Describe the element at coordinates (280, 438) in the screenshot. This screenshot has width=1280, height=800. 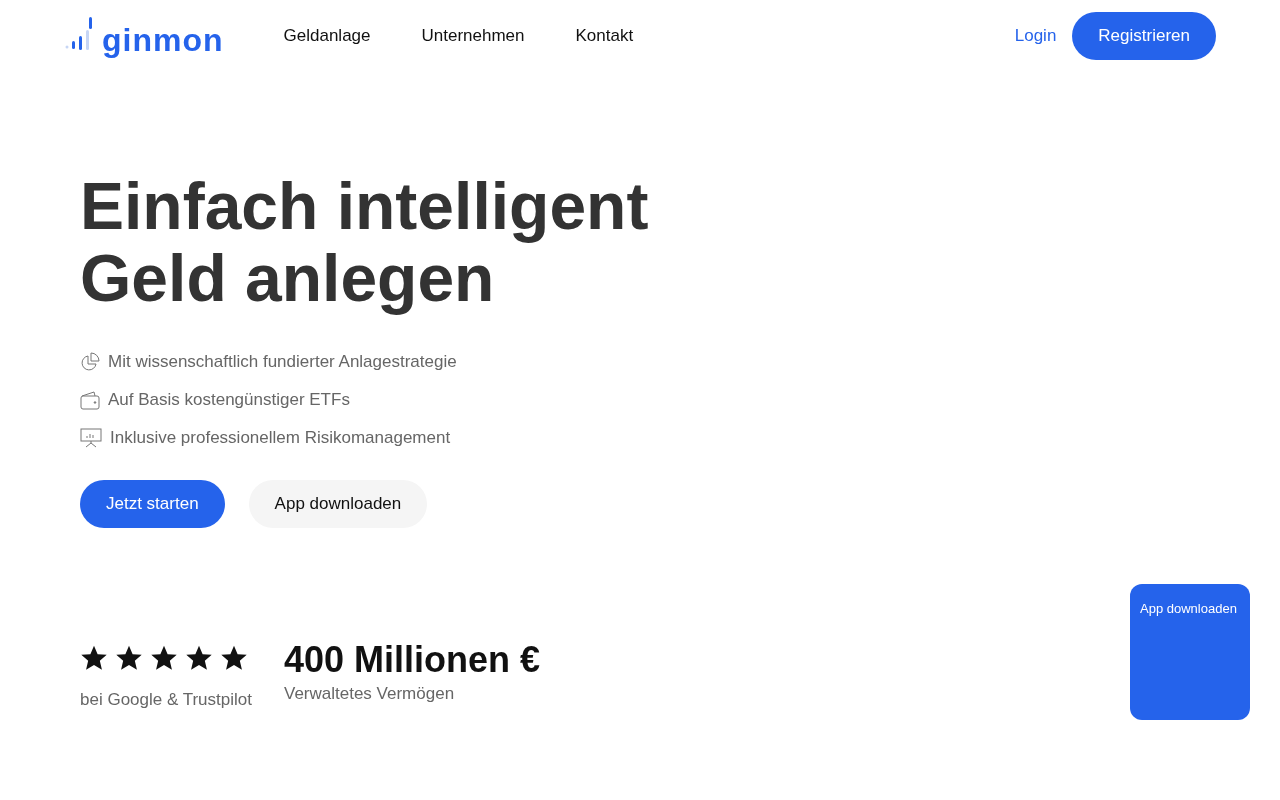
I see `feature-text: Inklusive professionellem Risikomanagement` at that location.